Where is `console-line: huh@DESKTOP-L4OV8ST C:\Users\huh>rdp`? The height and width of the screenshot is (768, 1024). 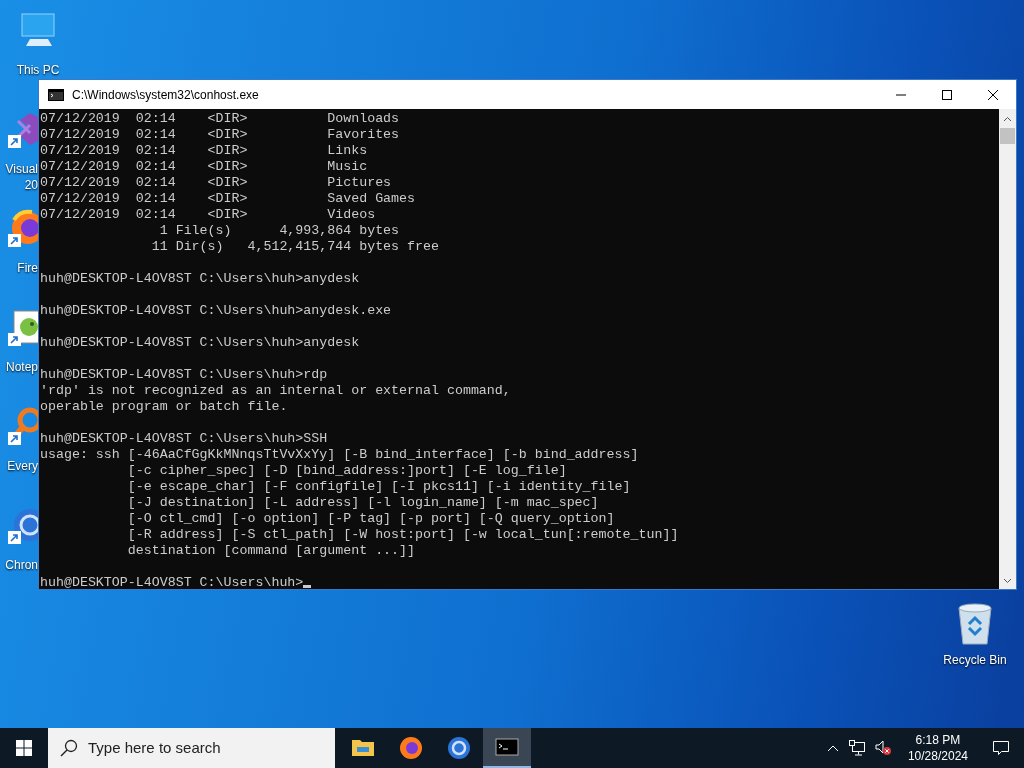
console-line: huh@DESKTOP-L4OV8ST C:\Users\huh>rdp is located at coordinates (184, 374).